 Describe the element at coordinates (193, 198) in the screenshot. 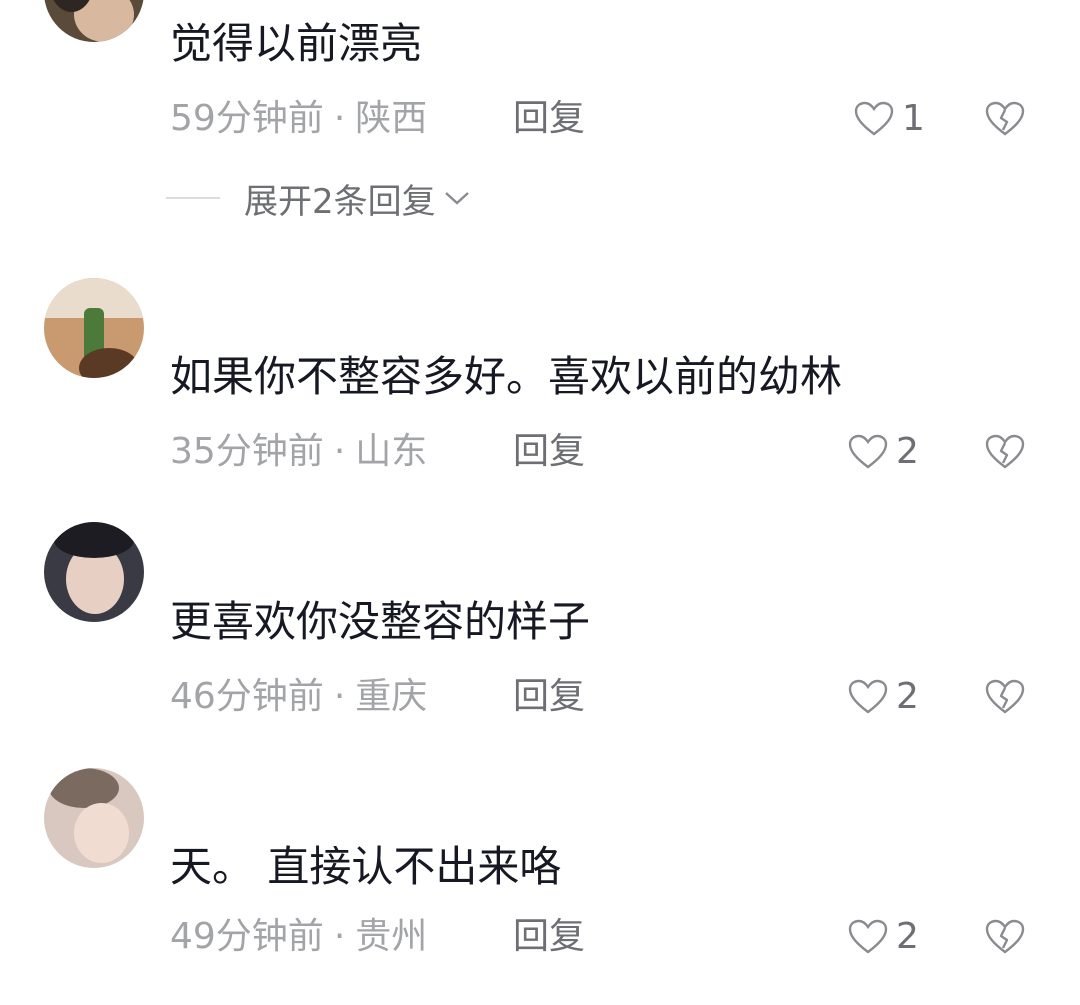

I see `divider` at that location.